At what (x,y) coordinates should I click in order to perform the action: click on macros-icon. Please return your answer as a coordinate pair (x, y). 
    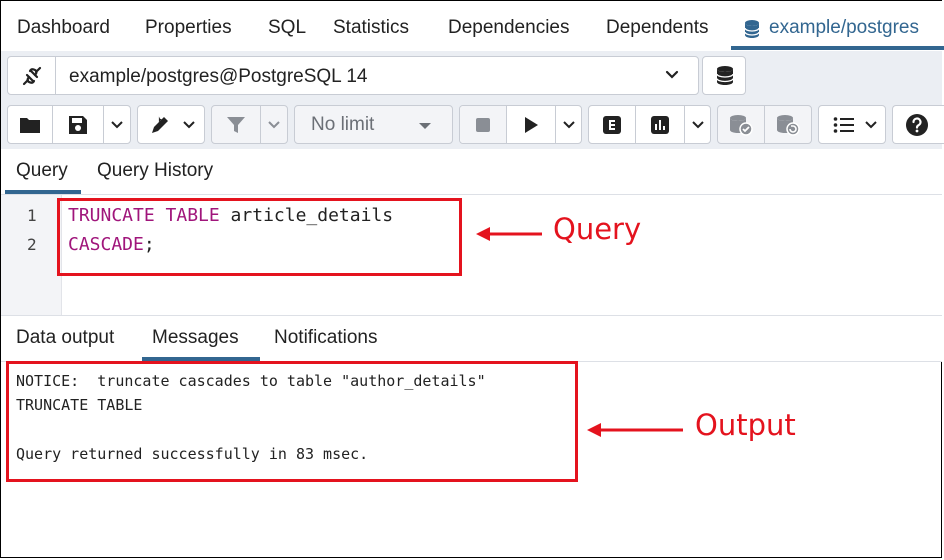
    Looking at the image, I should click on (843, 124).